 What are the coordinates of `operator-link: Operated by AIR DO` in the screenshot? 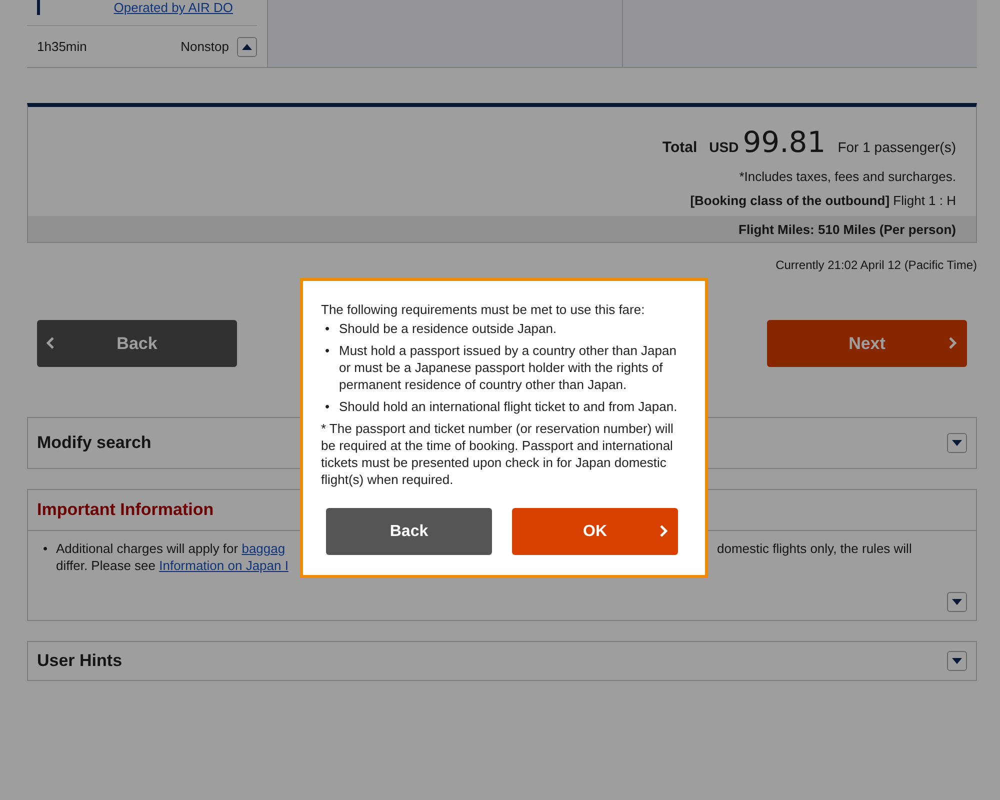 It's located at (185, 7).